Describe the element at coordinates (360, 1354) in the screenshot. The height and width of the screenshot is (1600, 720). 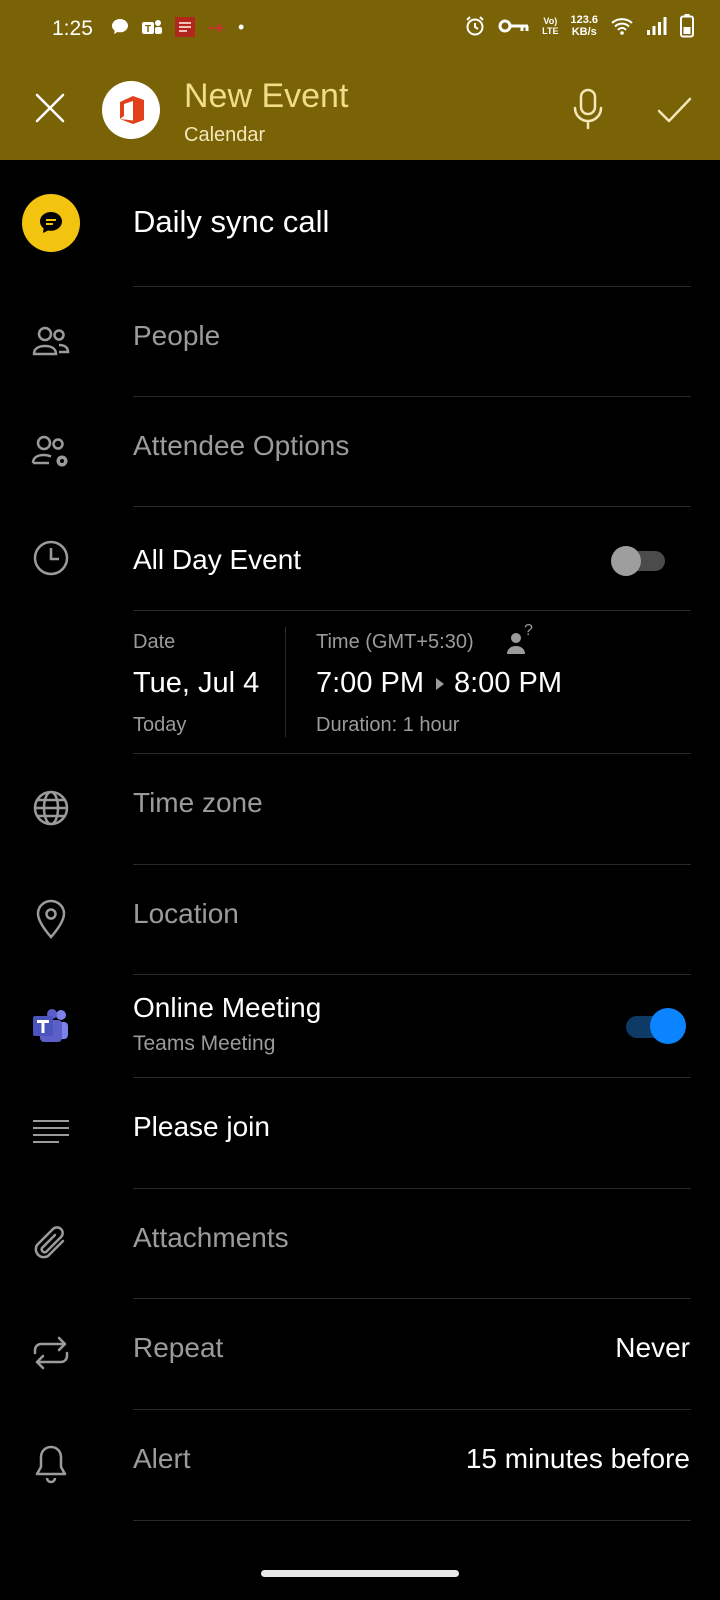
I see `repeat-row: Repeat Never` at that location.